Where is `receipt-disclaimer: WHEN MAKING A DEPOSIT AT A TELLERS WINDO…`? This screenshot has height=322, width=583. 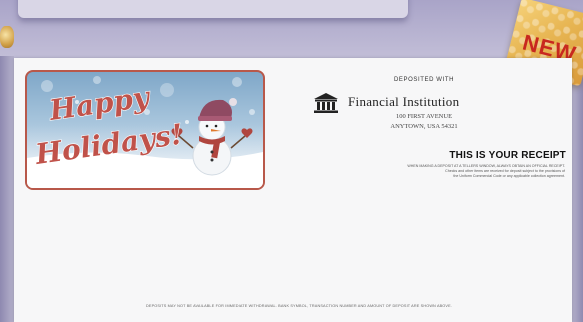 receipt-disclaimer: WHEN MAKING A DEPOSIT AT A TELLERS WINDO… is located at coordinates (431, 172).